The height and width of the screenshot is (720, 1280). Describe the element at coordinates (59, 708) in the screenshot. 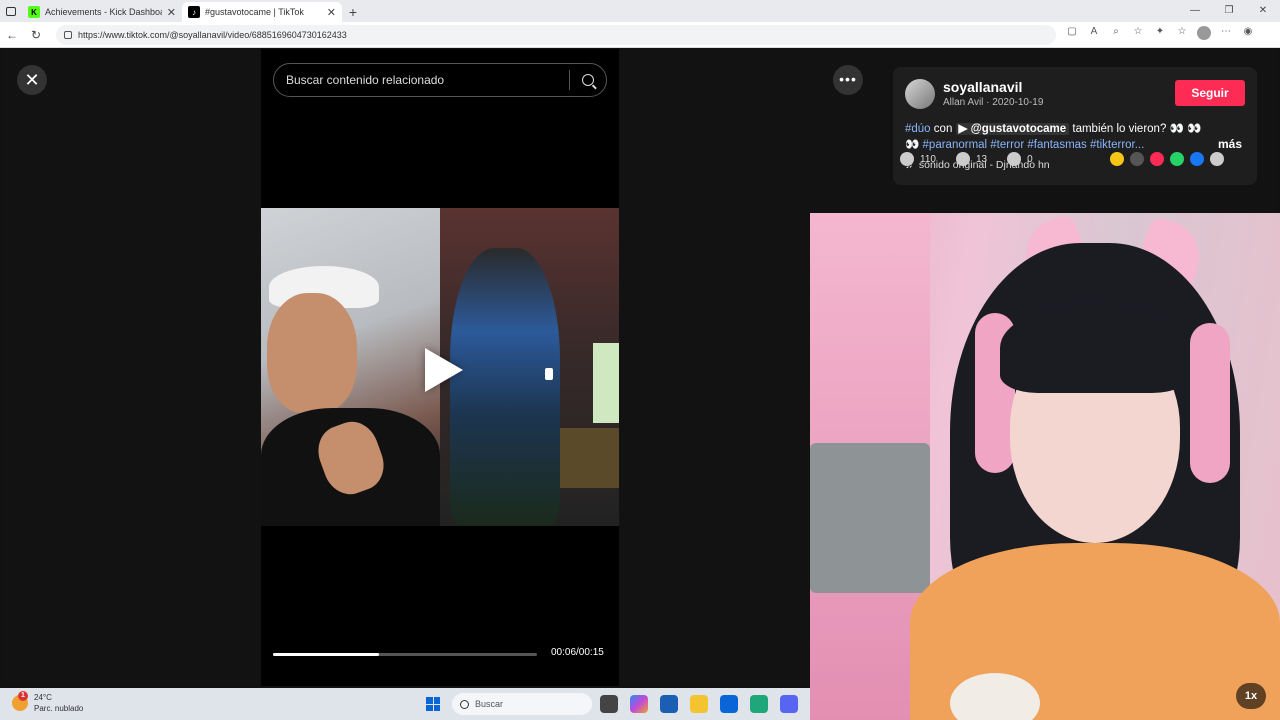

I see `weather-condition: Parc. nublado` at that location.